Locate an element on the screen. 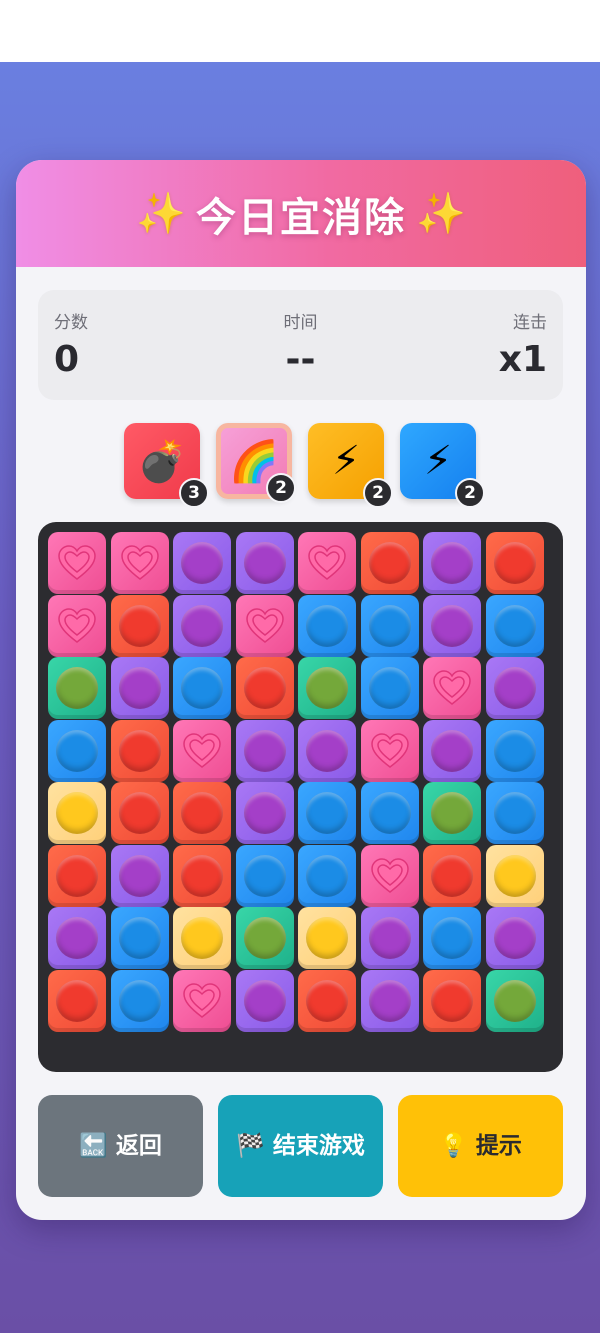 The width and height of the screenshot is (600, 1333). lightning-orange-powerup-button: ⚡ 2 is located at coordinates (350, 465).